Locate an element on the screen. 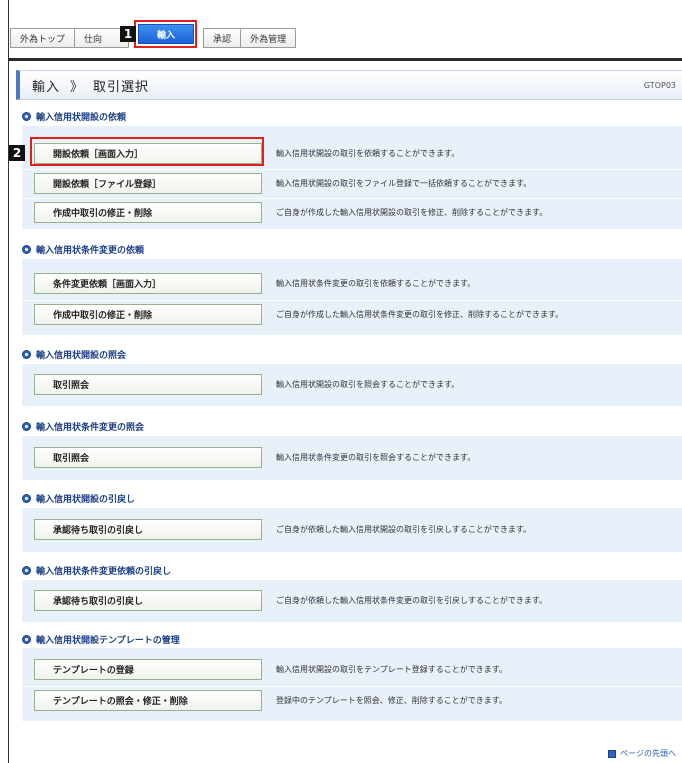 The image size is (682, 763). edit-draft-amend-button: 作成中取引の修正・削除 is located at coordinates (148, 314).